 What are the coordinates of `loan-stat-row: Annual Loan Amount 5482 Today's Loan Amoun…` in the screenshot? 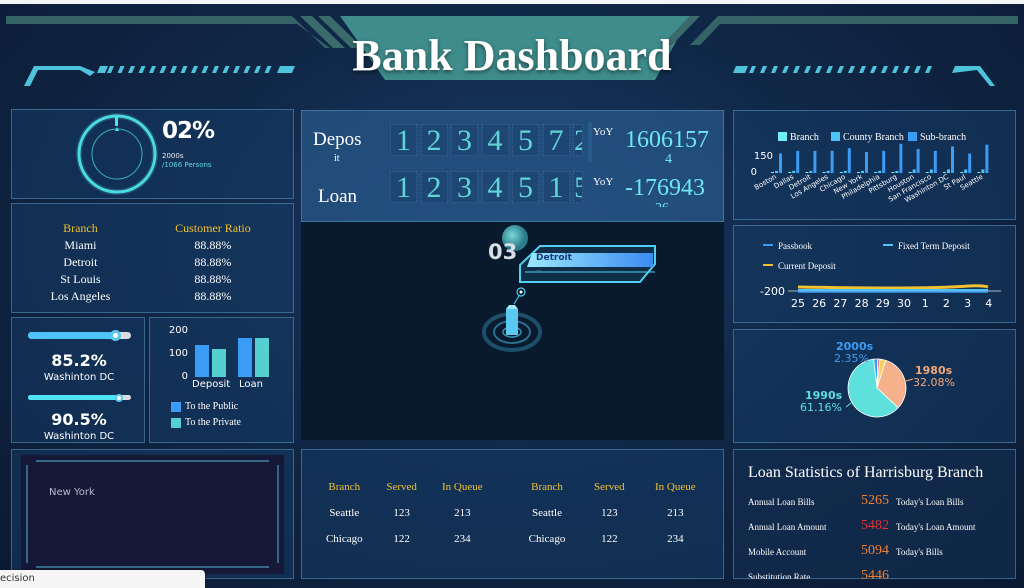 It's located at (878, 525).